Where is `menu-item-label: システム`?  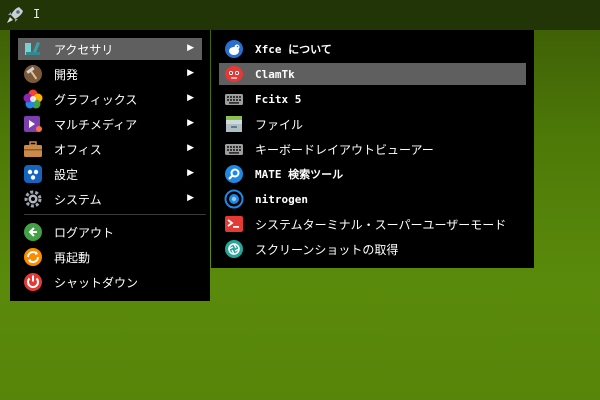 menu-item-label: システム is located at coordinates (78, 199).